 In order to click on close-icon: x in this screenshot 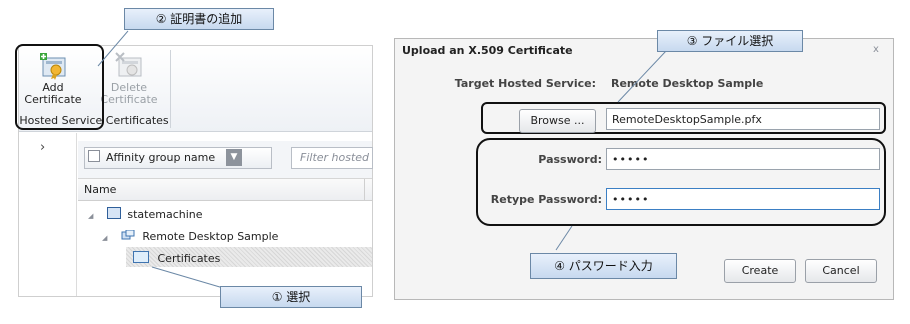, I will do `click(876, 49)`.